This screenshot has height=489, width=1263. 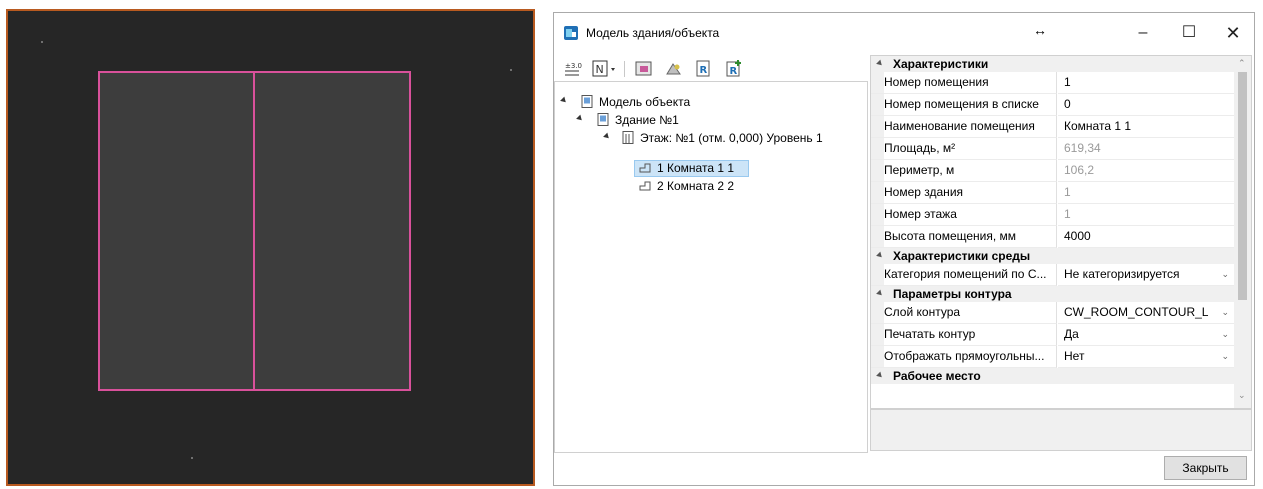 What do you see at coordinates (1189, 33) in the screenshot?
I see `maximize-button: ☐` at bounding box center [1189, 33].